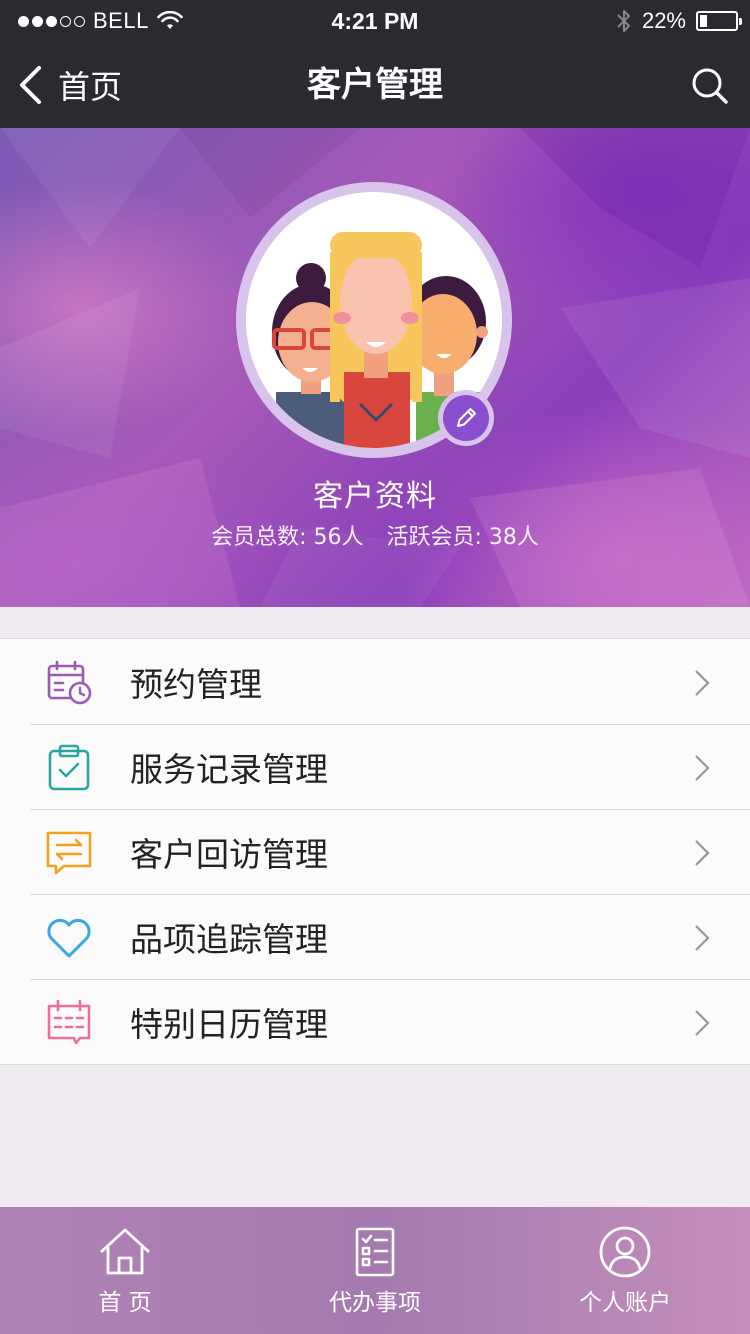  What do you see at coordinates (287, 537) in the screenshot?
I see `member-total: 会员总数: 56人` at bounding box center [287, 537].